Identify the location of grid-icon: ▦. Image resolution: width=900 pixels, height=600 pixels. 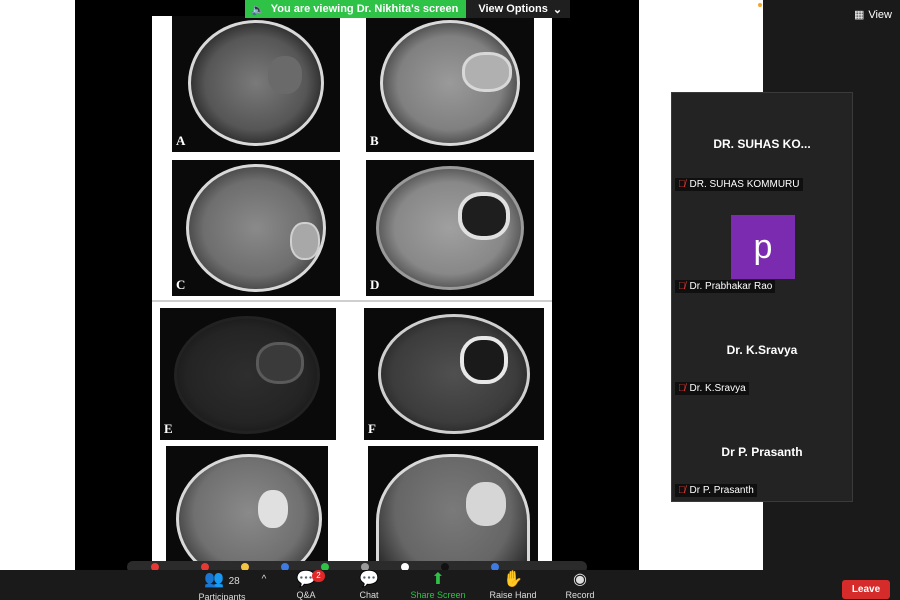
(859, 15).